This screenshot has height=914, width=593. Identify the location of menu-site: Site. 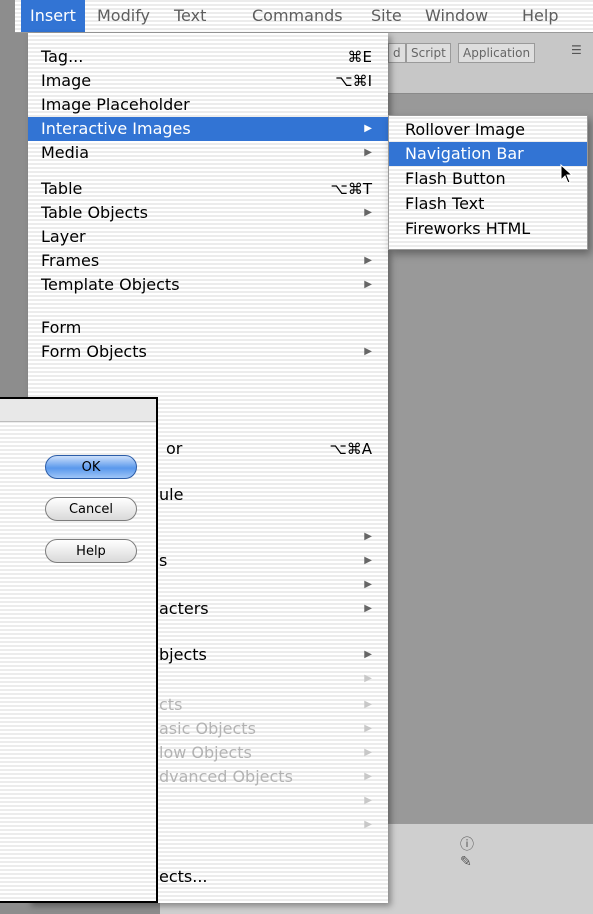
(386, 16).